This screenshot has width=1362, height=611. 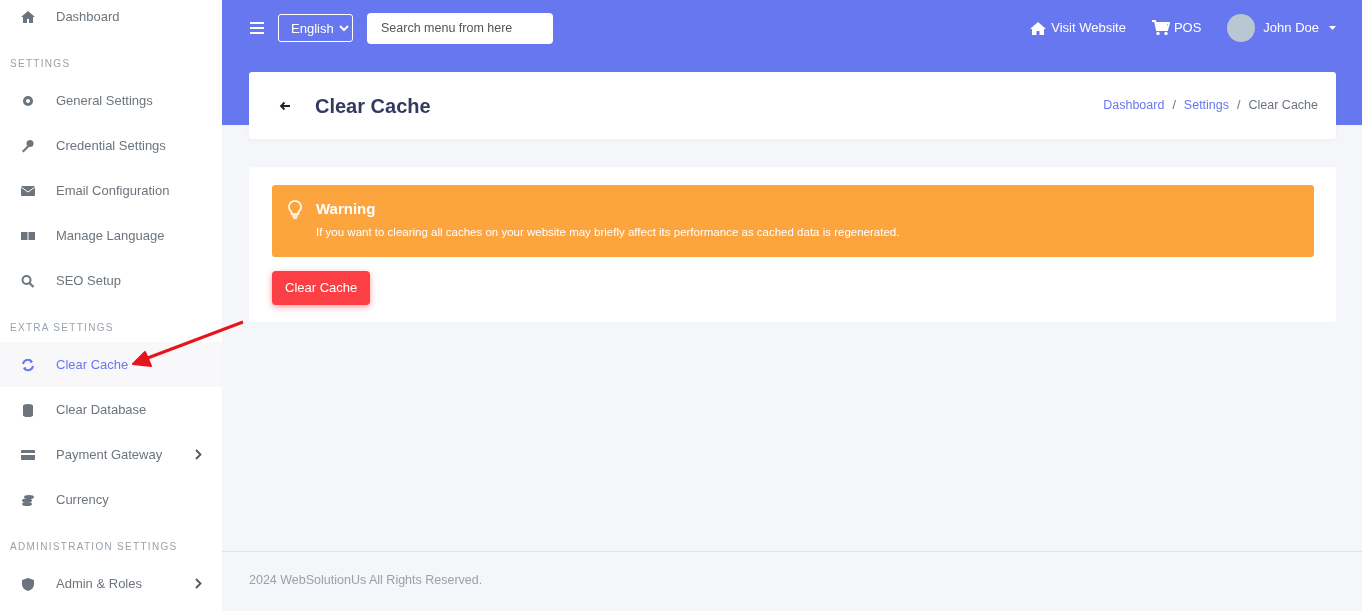 What do you see at coordinates (111, 235) in the screenshot?
I see `sidebar-item: Manage Language` at bounding box center [111, 235].